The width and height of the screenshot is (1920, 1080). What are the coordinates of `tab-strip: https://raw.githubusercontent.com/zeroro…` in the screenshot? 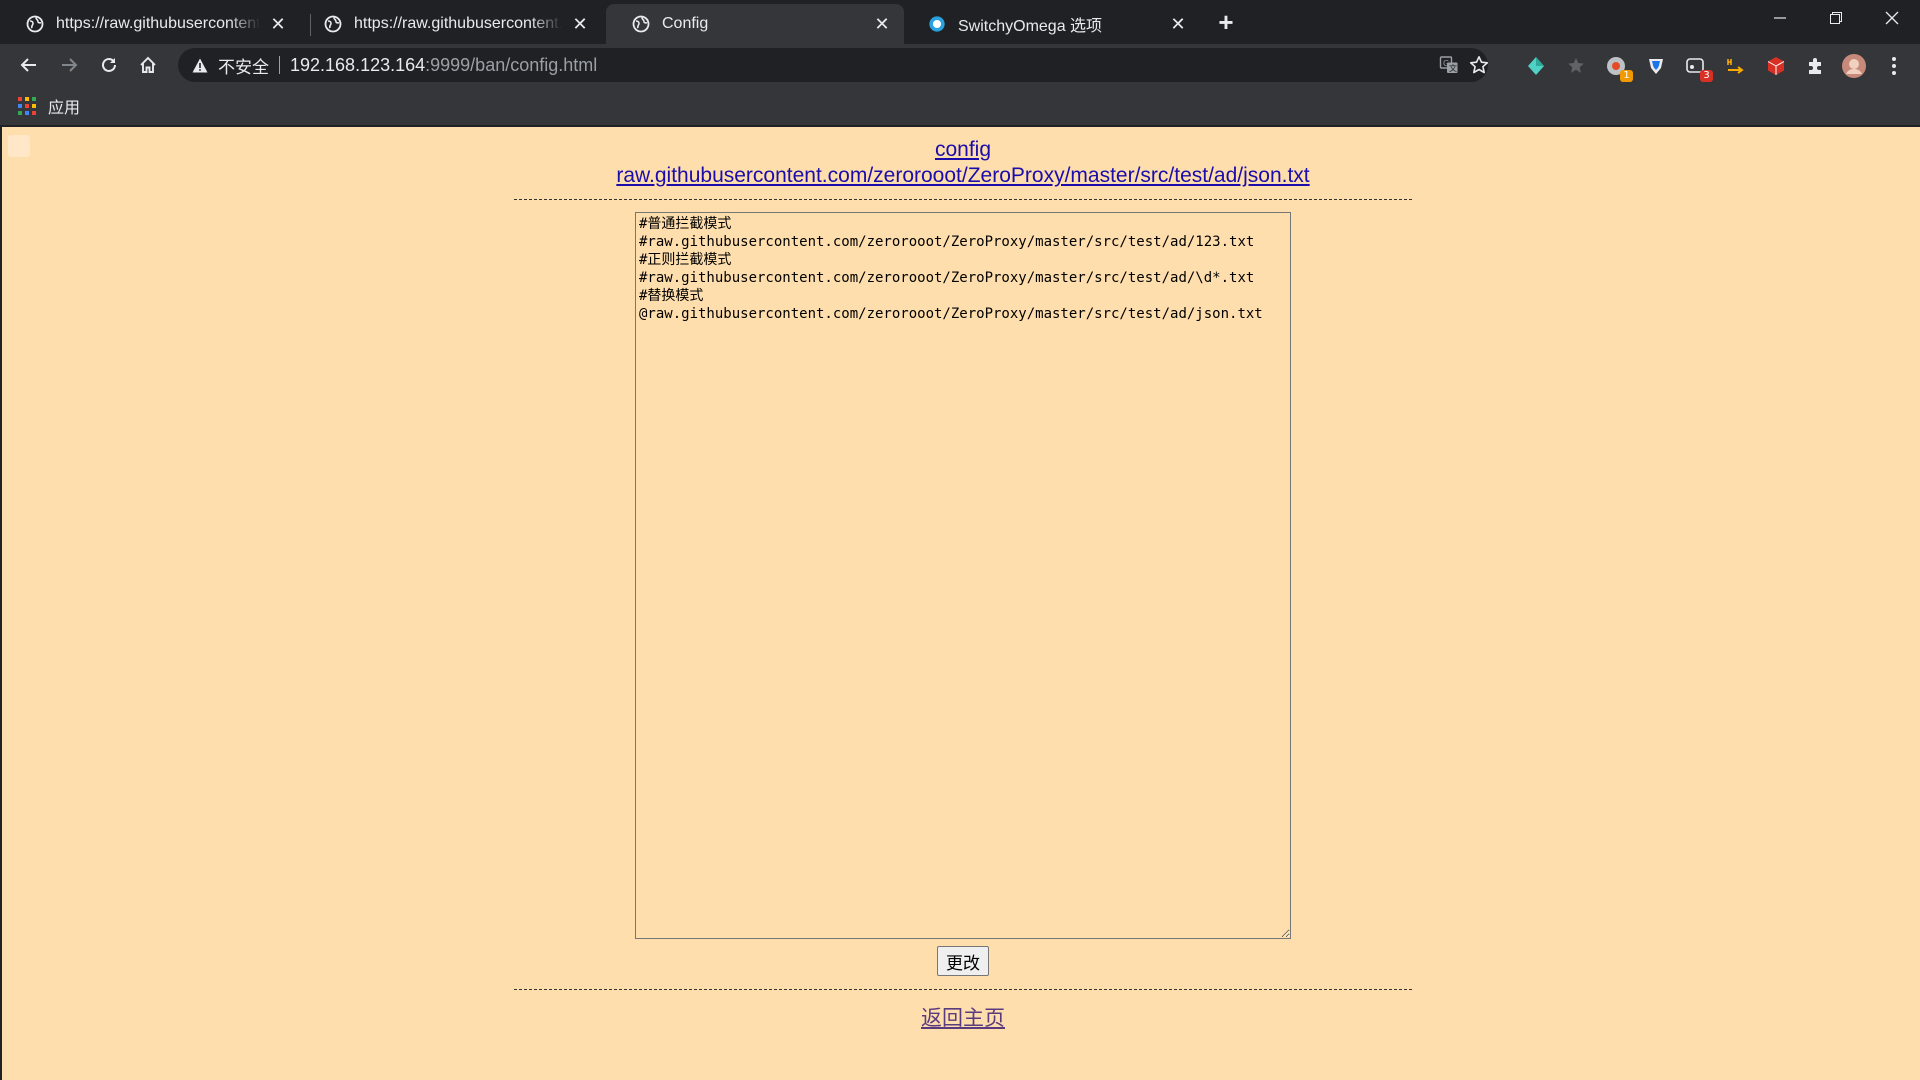 It's located at (960, 22).